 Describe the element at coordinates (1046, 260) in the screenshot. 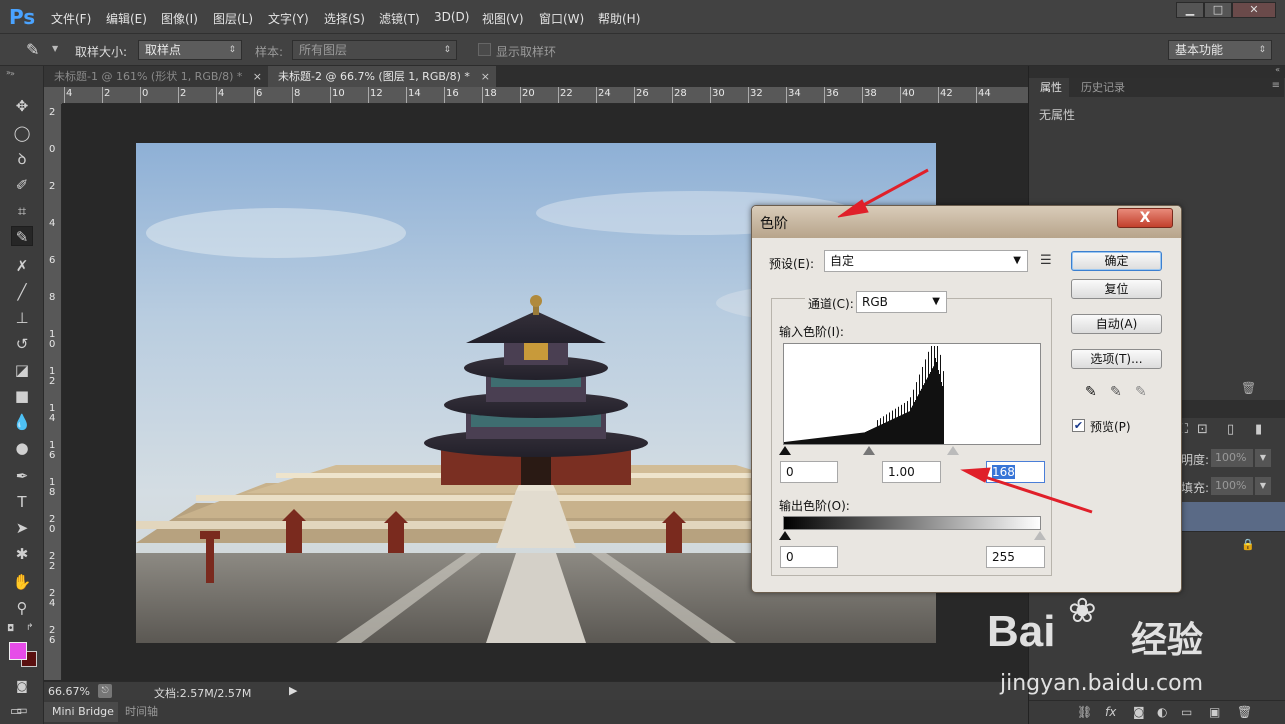

I see `preset-options-icon: ☰` at that location.